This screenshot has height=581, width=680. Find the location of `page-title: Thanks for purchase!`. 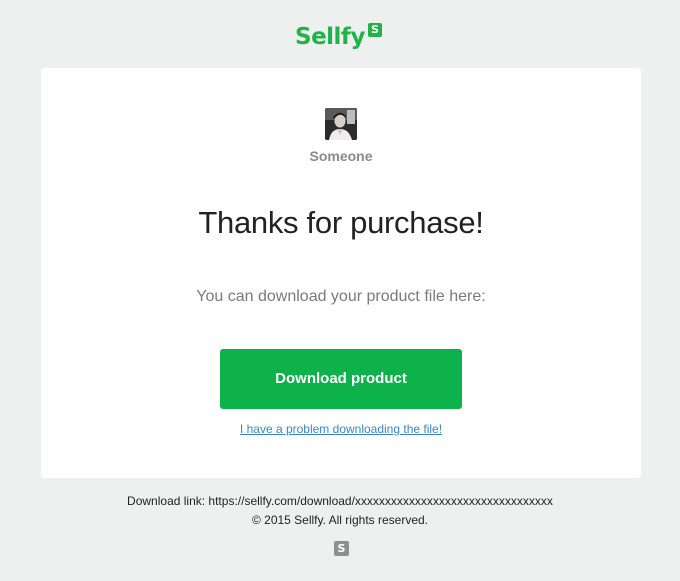

page-title: Thanks for purchase! is located at coordinates (341, 222).